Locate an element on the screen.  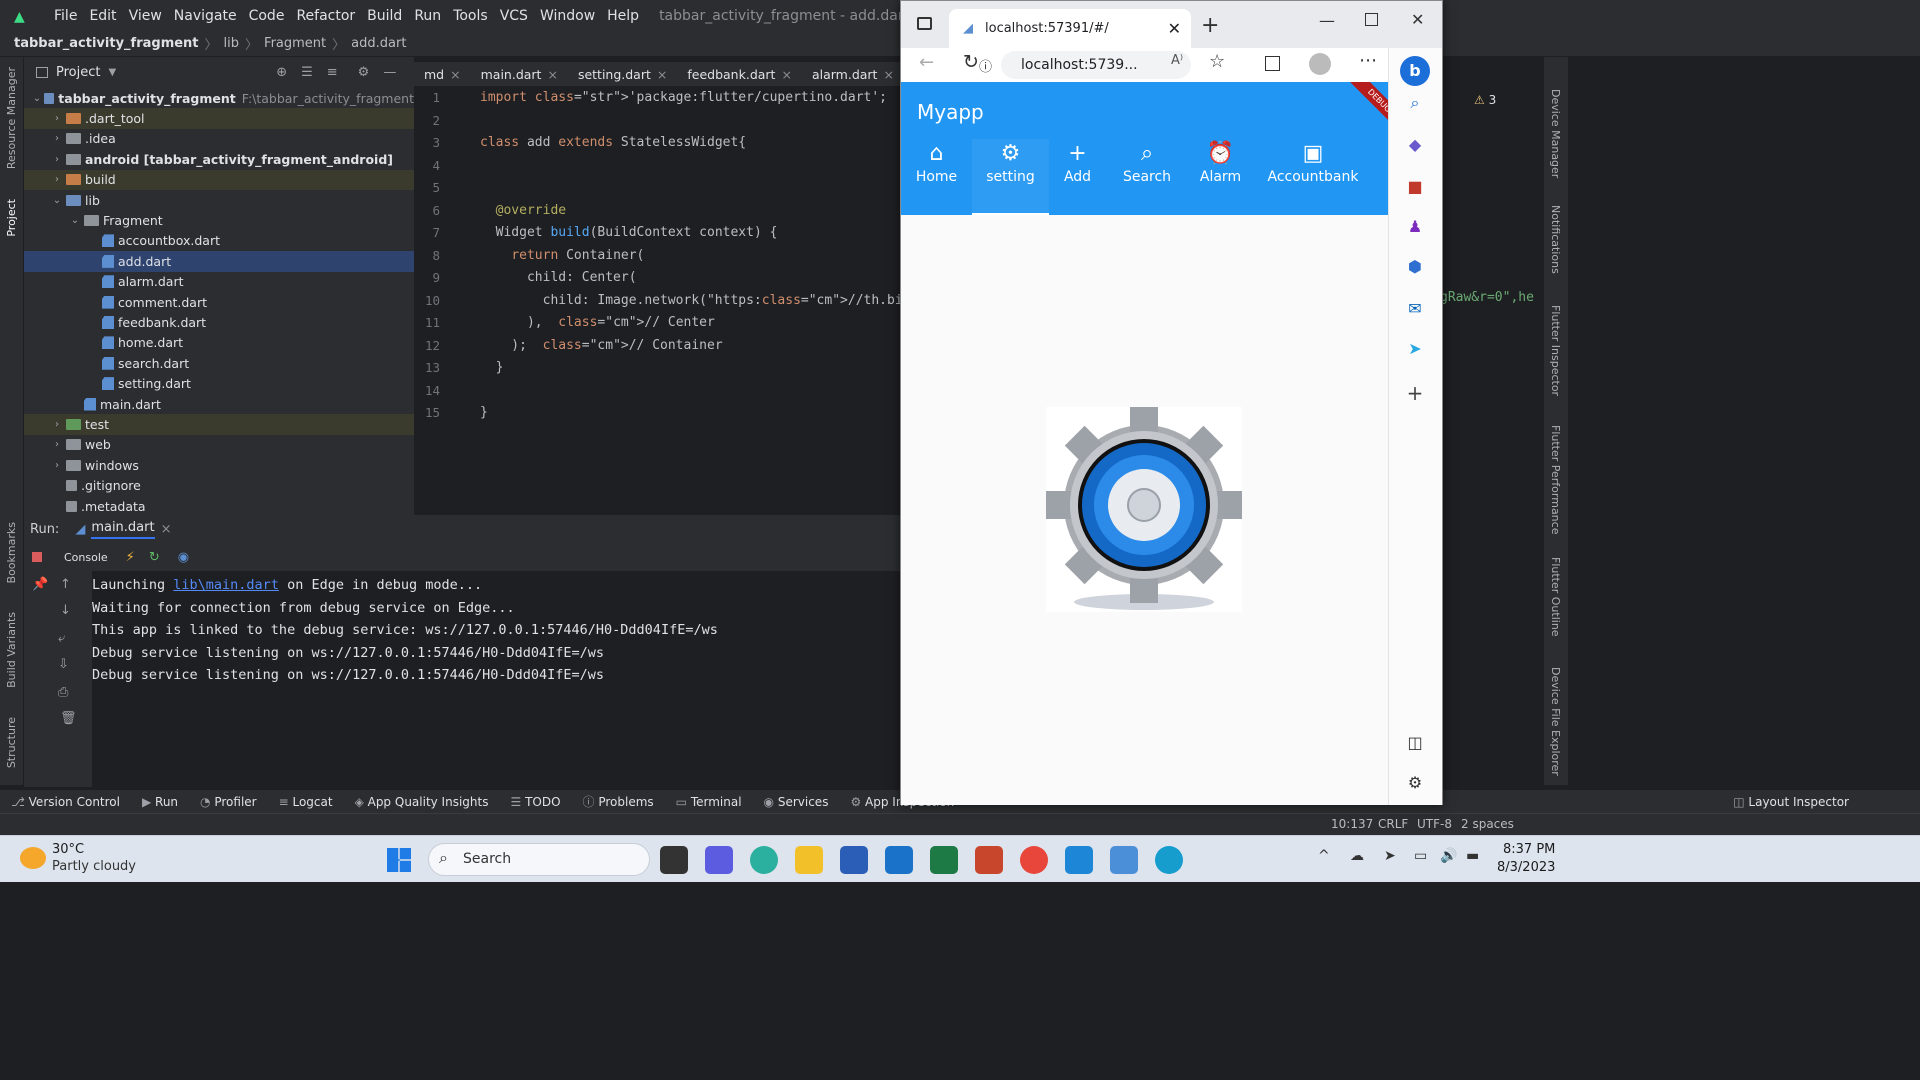
editor-tab: feedbank.dart × is located at coordinates (739, 74).